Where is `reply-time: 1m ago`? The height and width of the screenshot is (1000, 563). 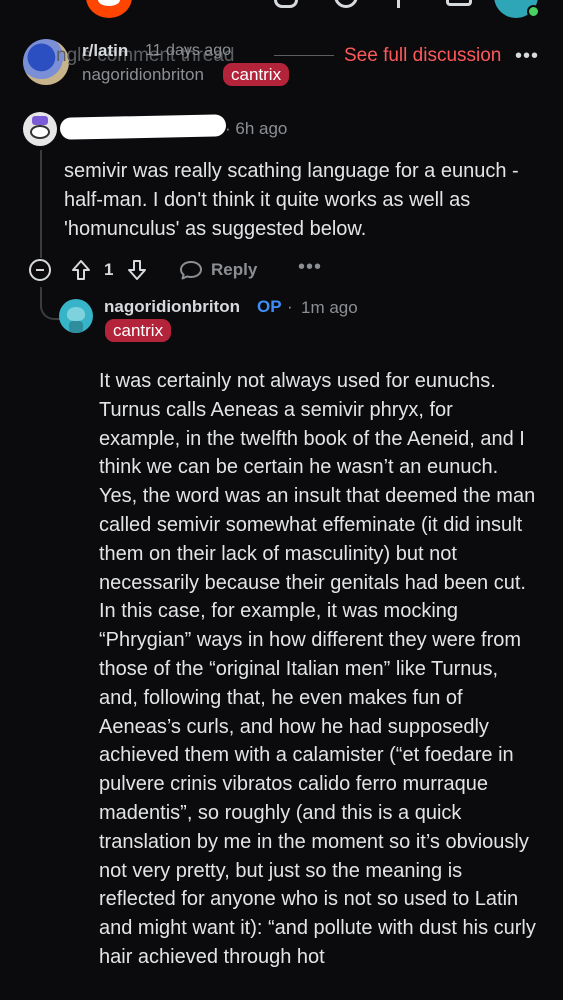
reply-time: 1m ago is located at coordinates (329, 307).